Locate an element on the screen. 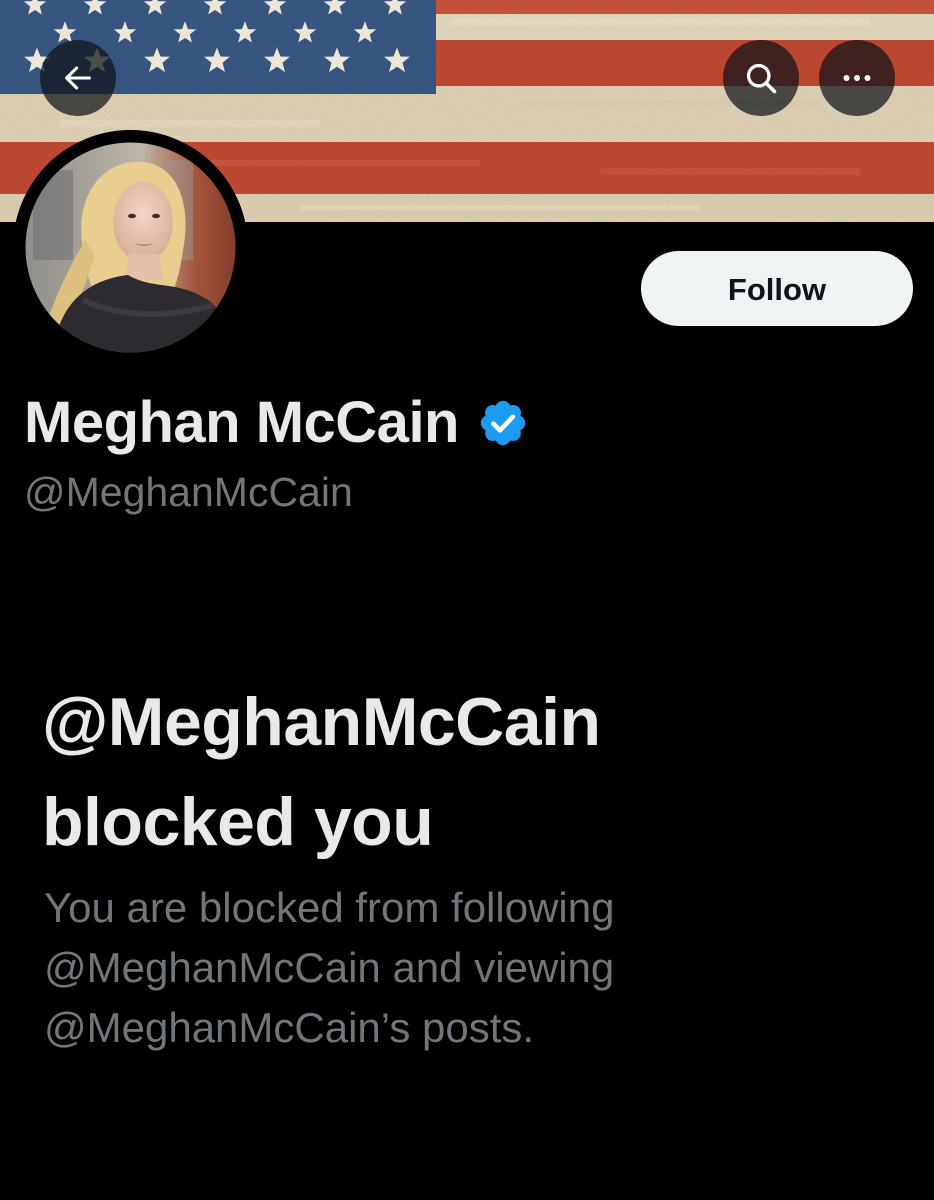 Image resolution: width=934 pixels, height=1200 pixels. avatar-photo is located at coordinates (130, 247).